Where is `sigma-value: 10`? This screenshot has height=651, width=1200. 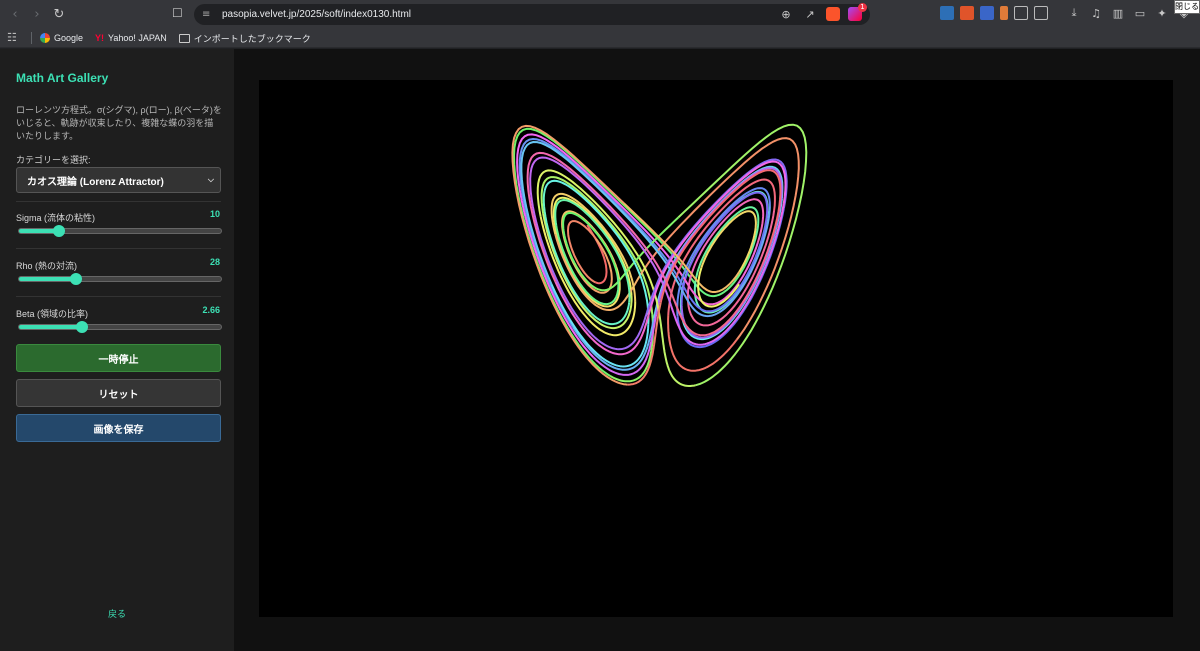 sigma-value: 10 is located at coordinates (214, 214).